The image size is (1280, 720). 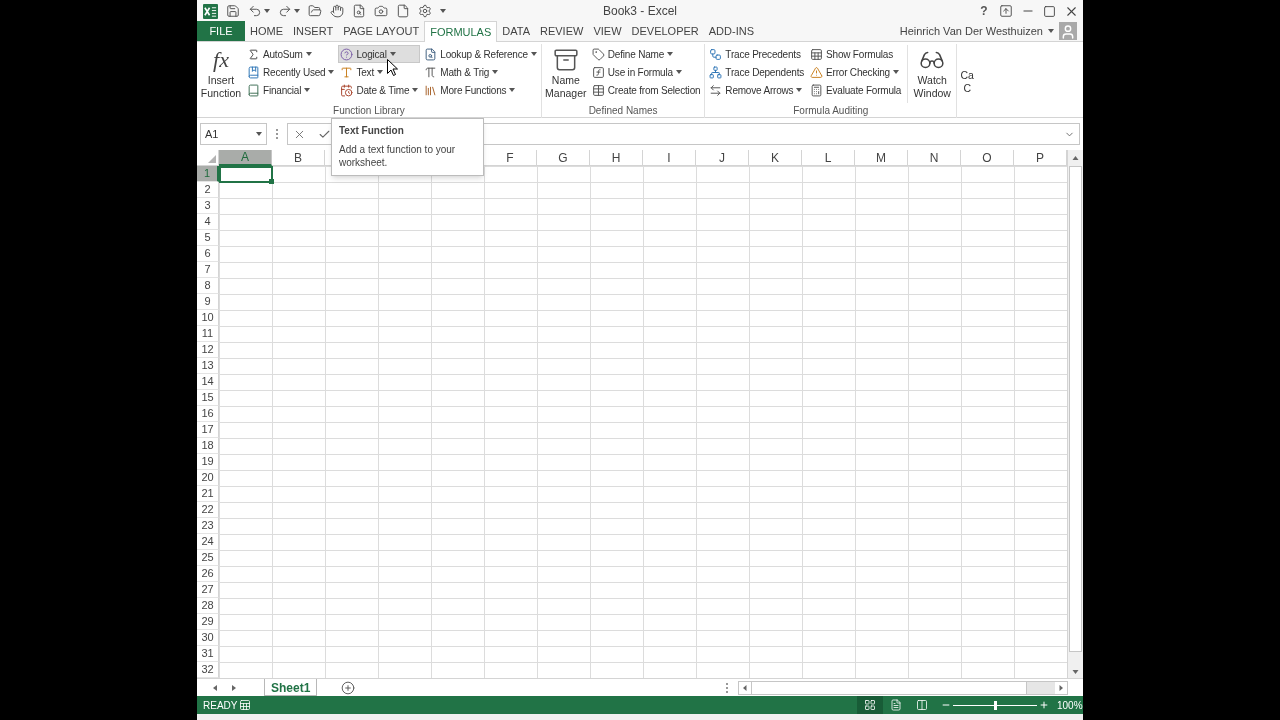 I want to click on ribbon-group-label: Function Library, so click(x=369, y=110).